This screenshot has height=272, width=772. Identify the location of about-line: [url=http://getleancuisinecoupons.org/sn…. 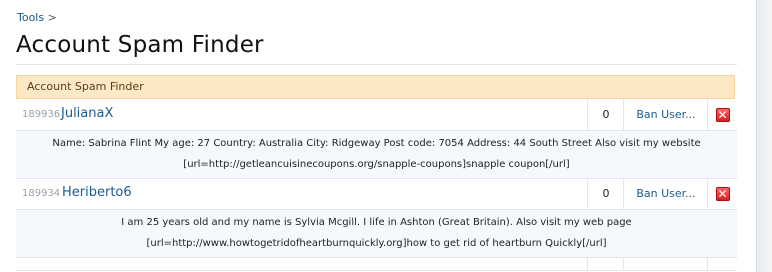
(376, 164).